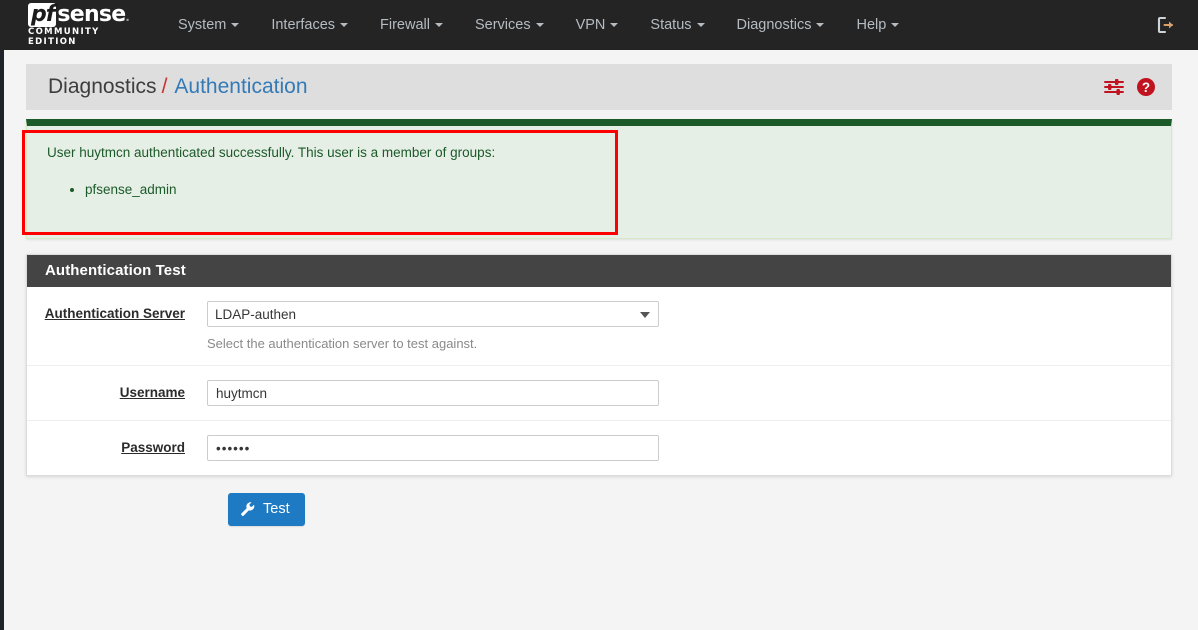  I want to click on list-item: pfsense_admin, so click(619, 190).